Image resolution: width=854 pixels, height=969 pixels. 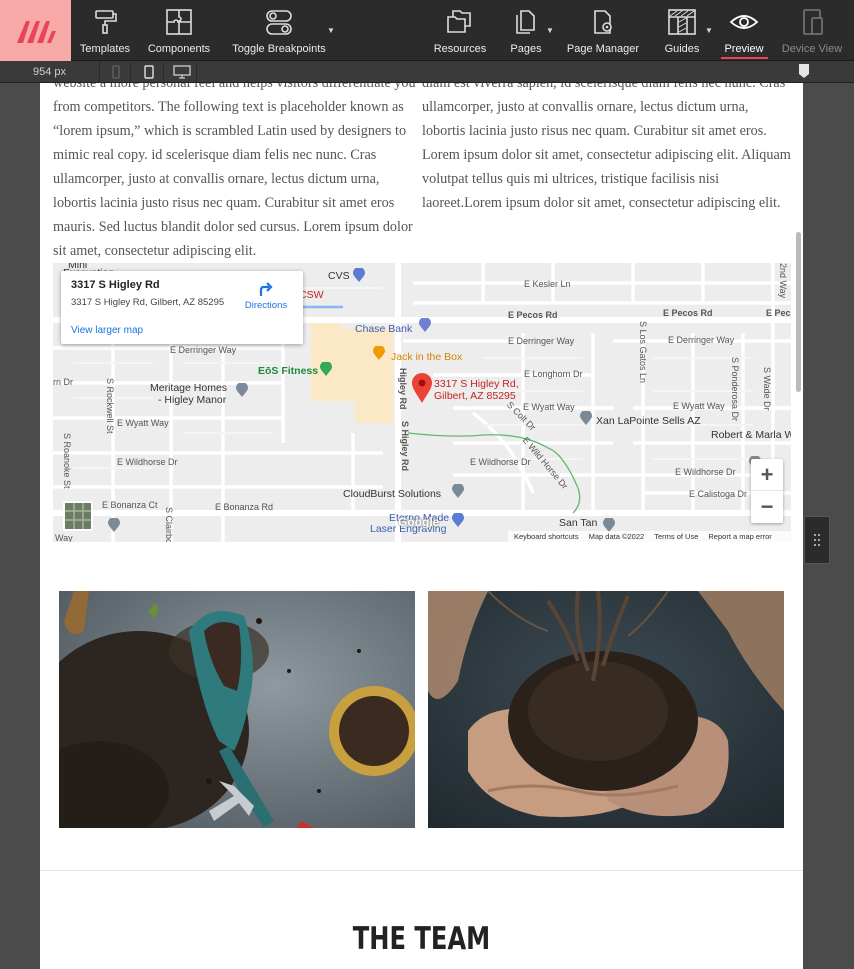 I want to click on guides-button: Guides, so click(x=682, y=30).